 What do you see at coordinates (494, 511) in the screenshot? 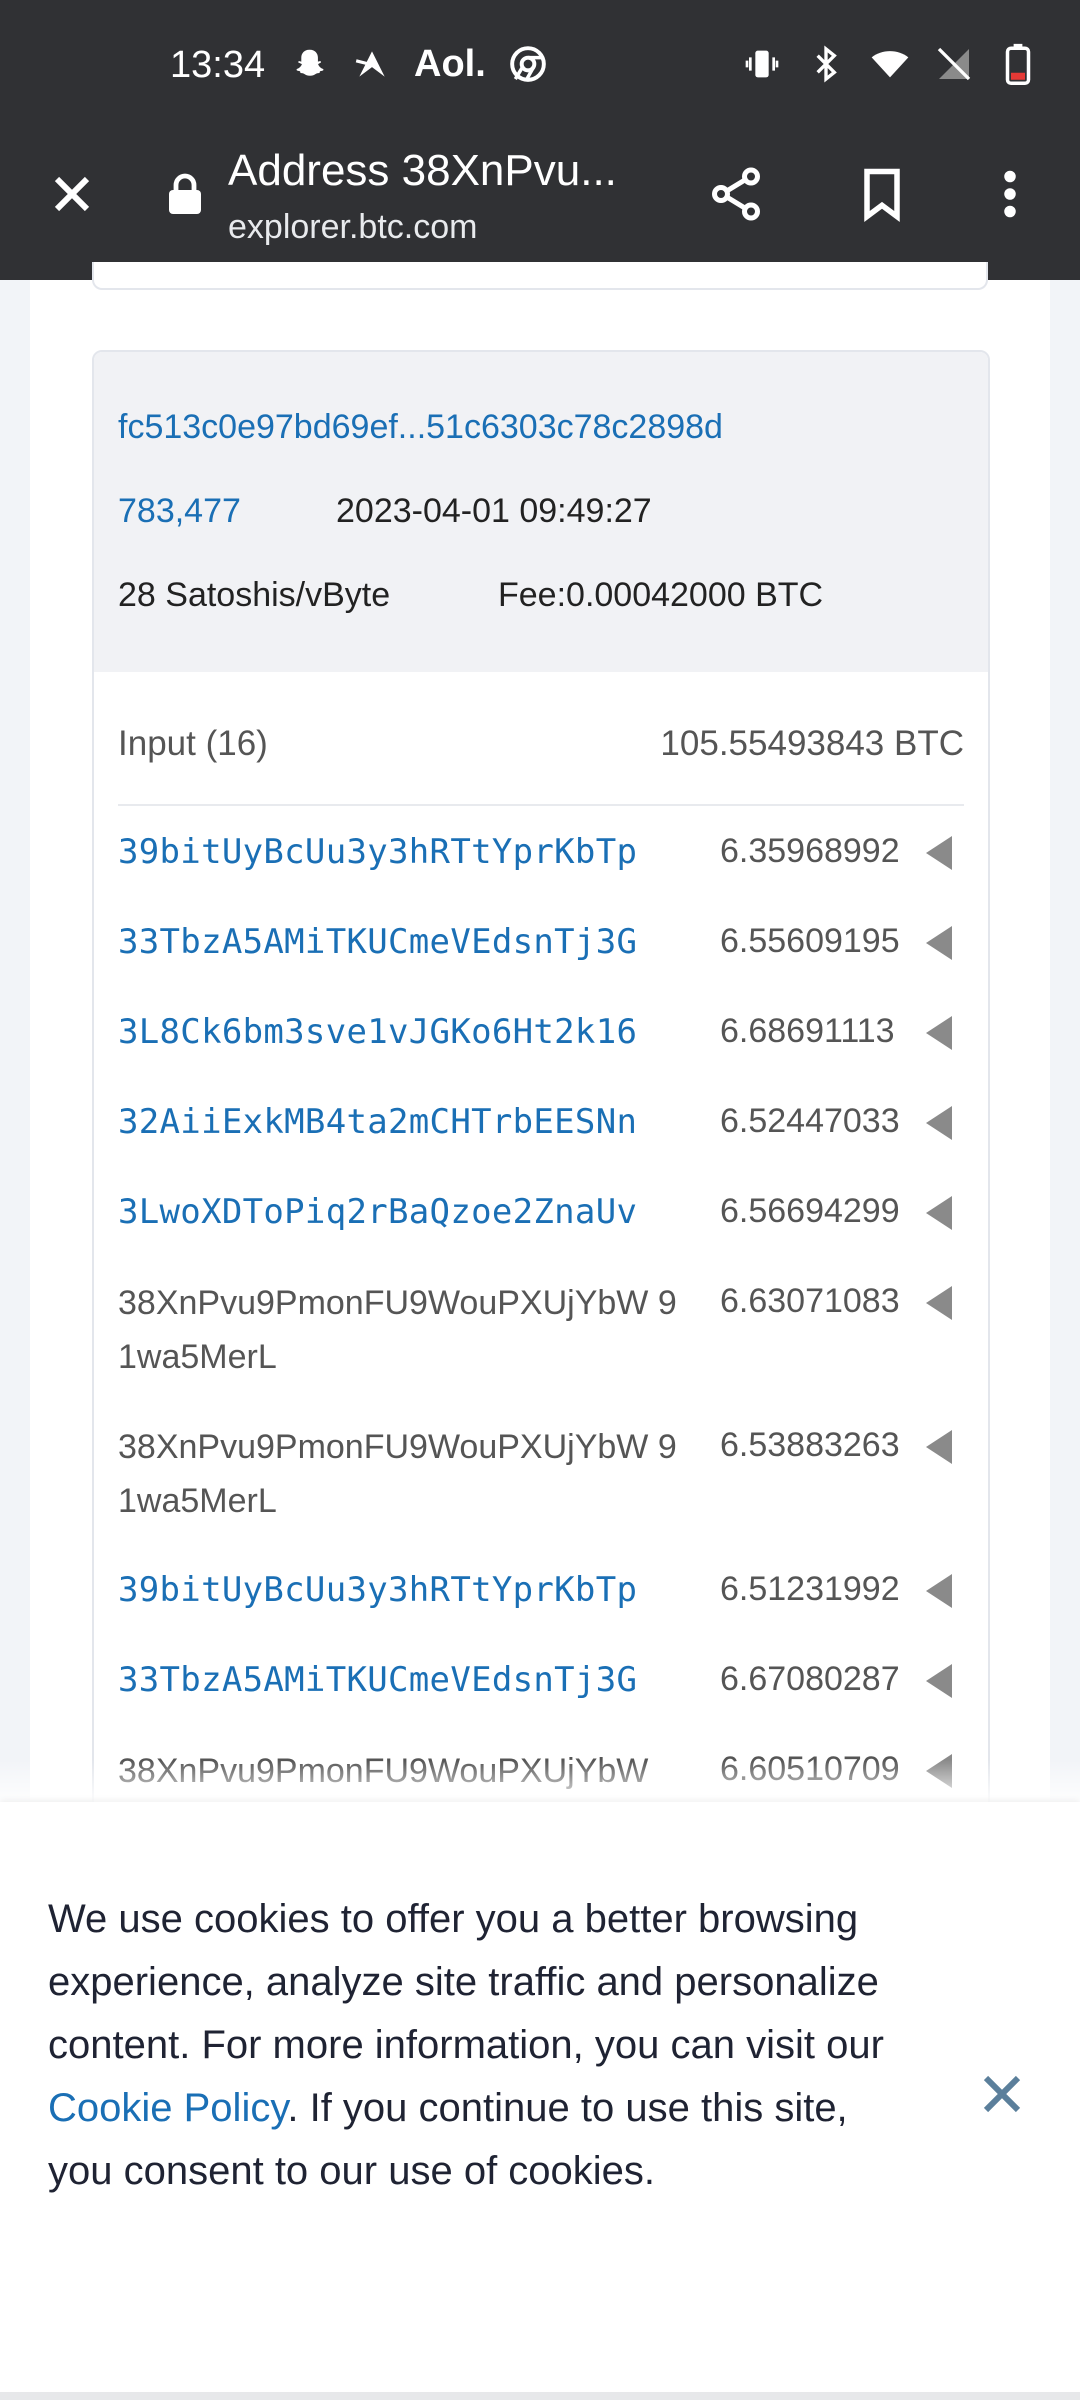
I see `transaction-time: 2023-04-01 09:49:27` at bounding box center [494, 511].